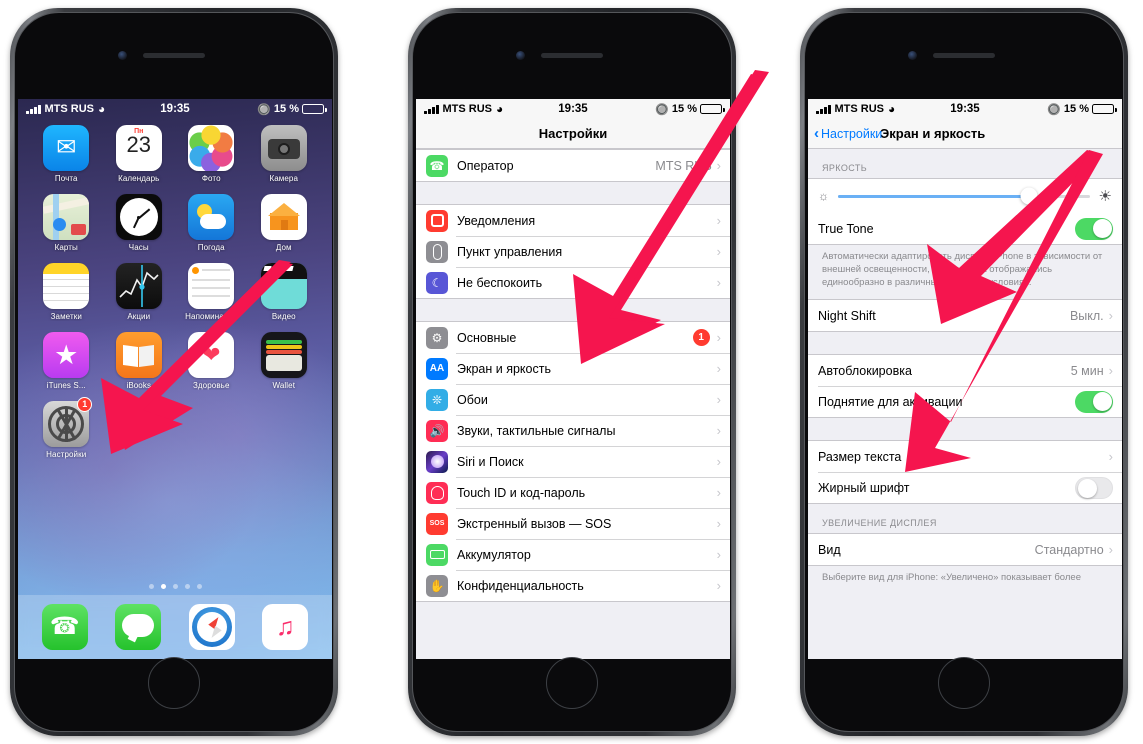  Describe the element at coordinates (520, 585) in the screenshot. I see `row-label: Конфиденциальность` at that location.